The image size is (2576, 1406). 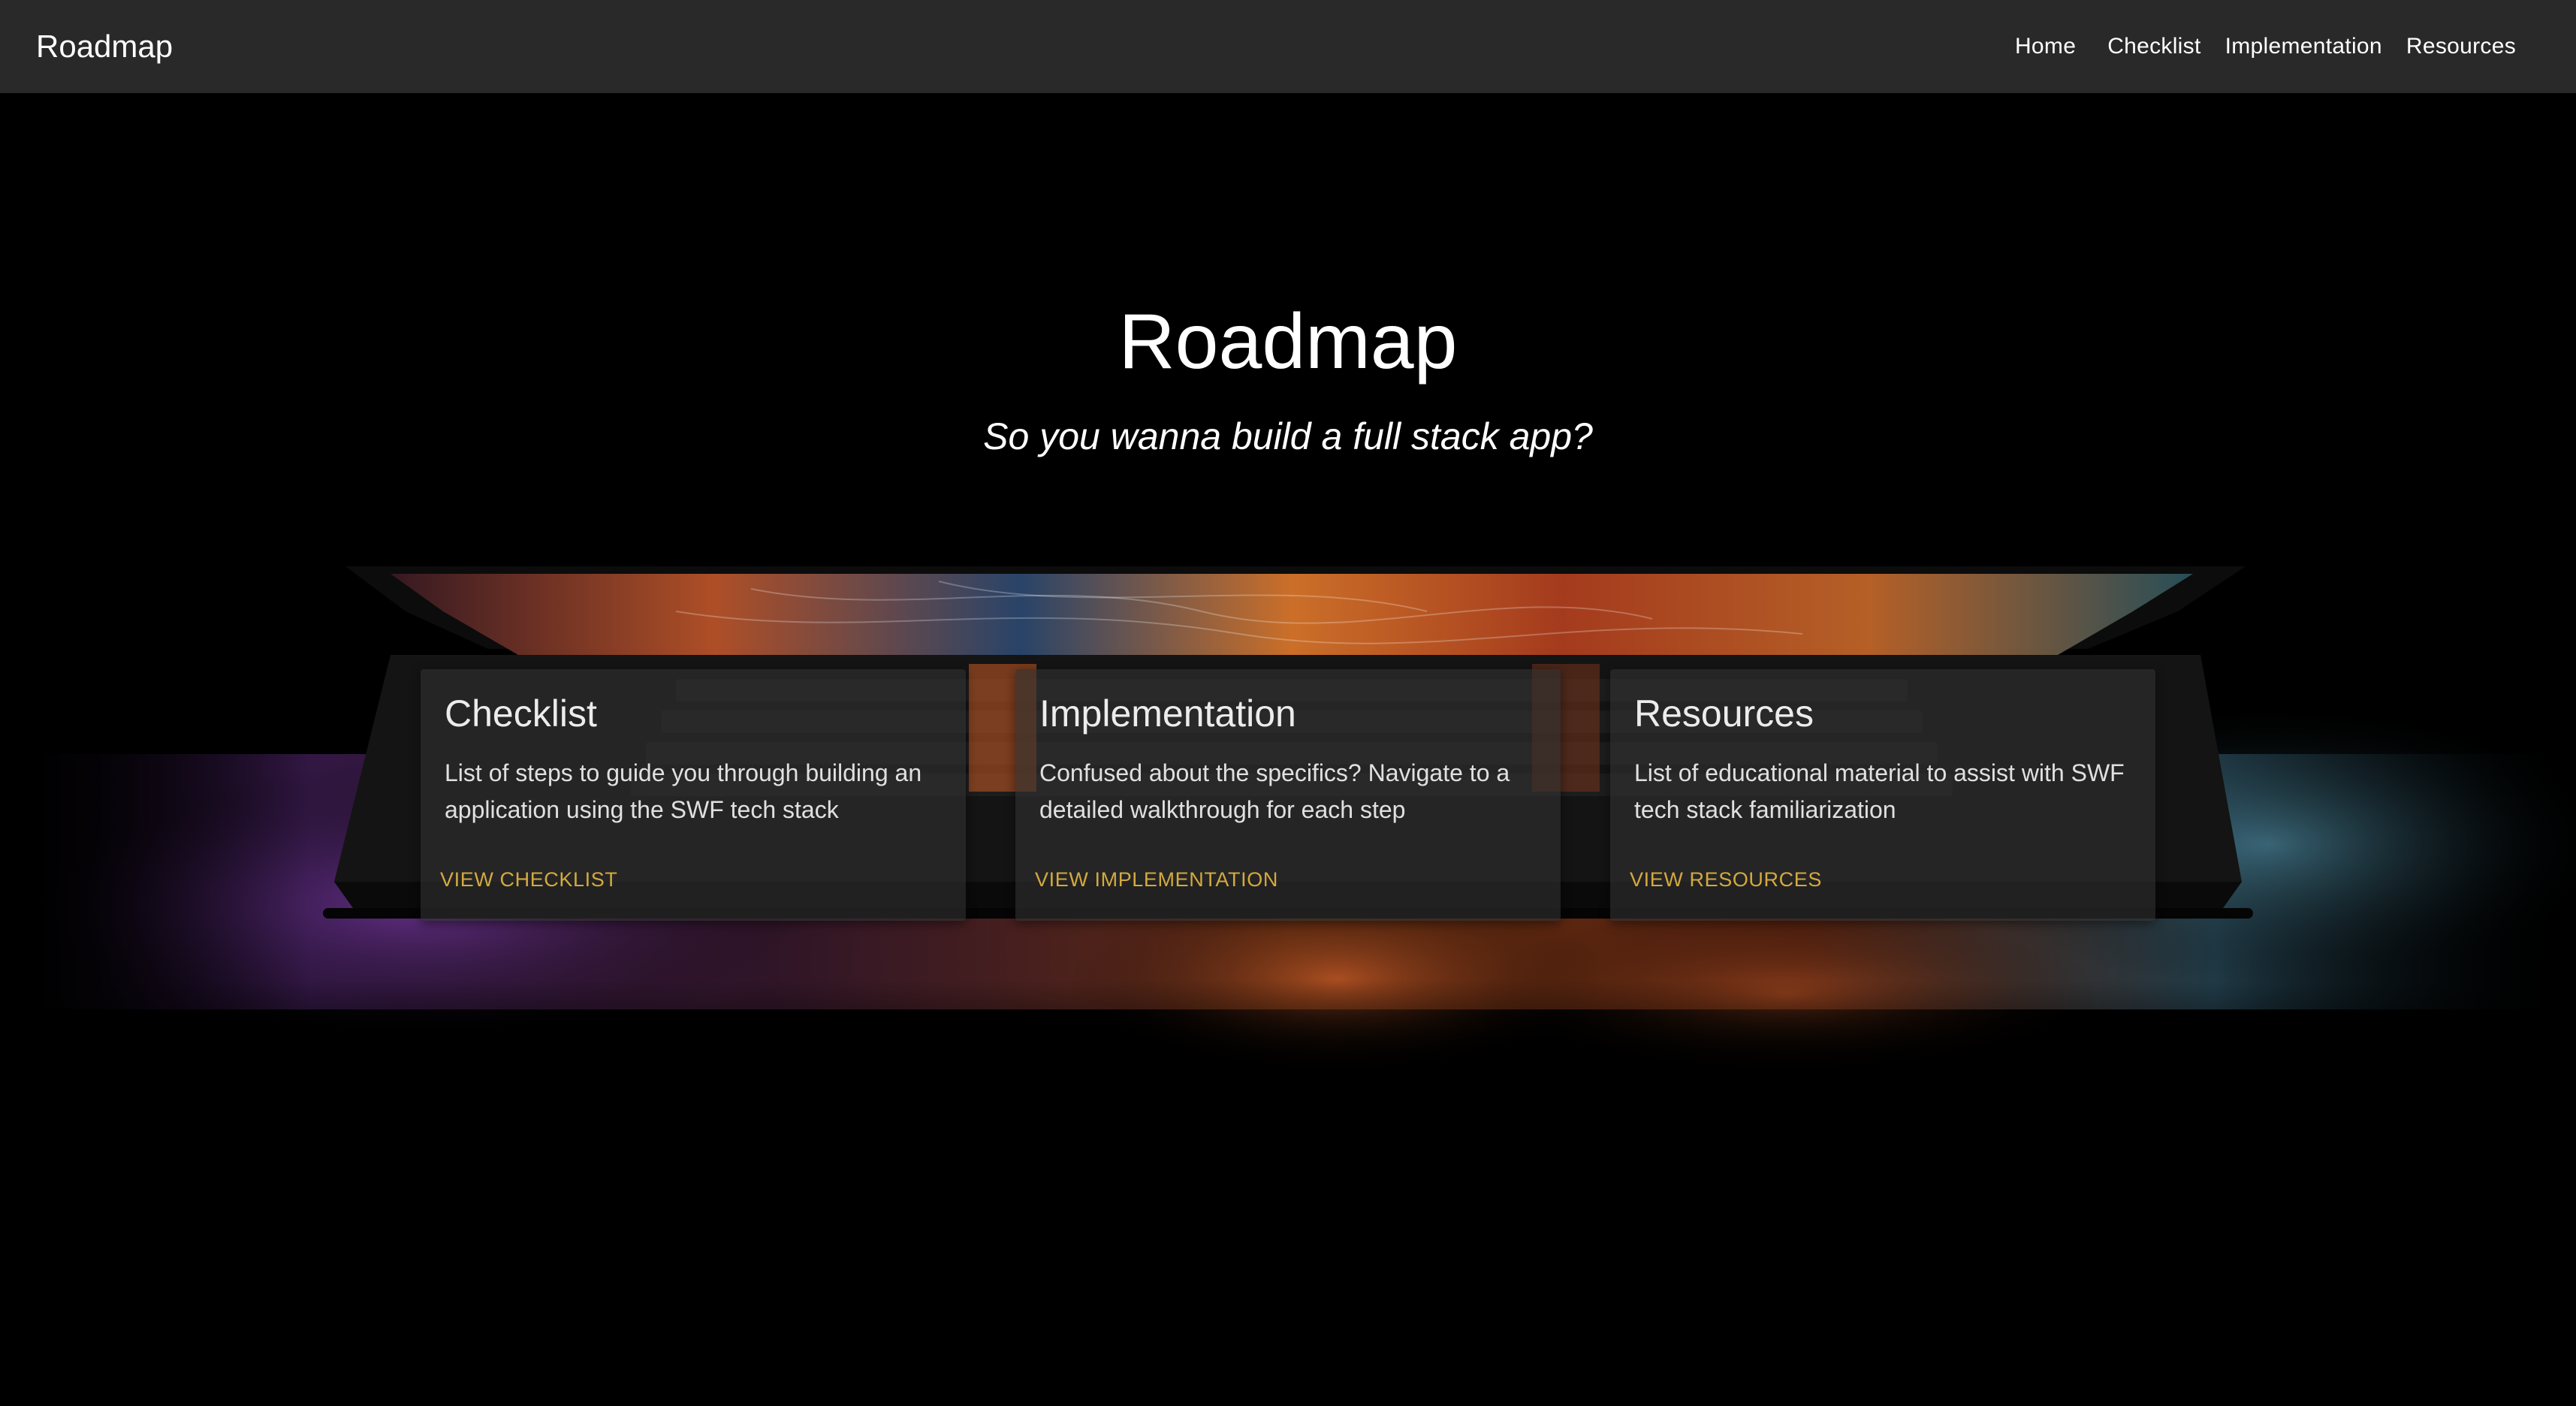 I want to click on card-actions: VIEW CHECKLIST, so click(x=693, y=893).